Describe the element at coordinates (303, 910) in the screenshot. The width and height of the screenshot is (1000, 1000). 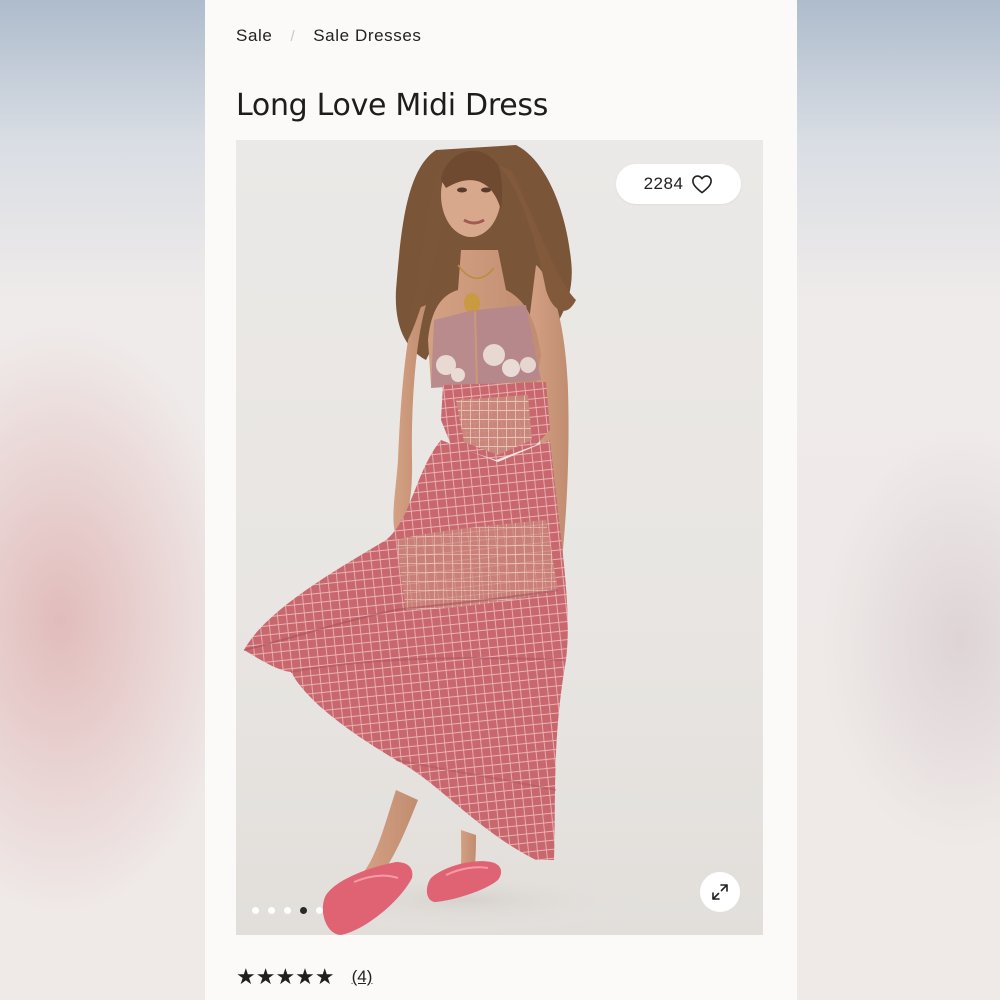
I see `carousel-dot-active` at that location.